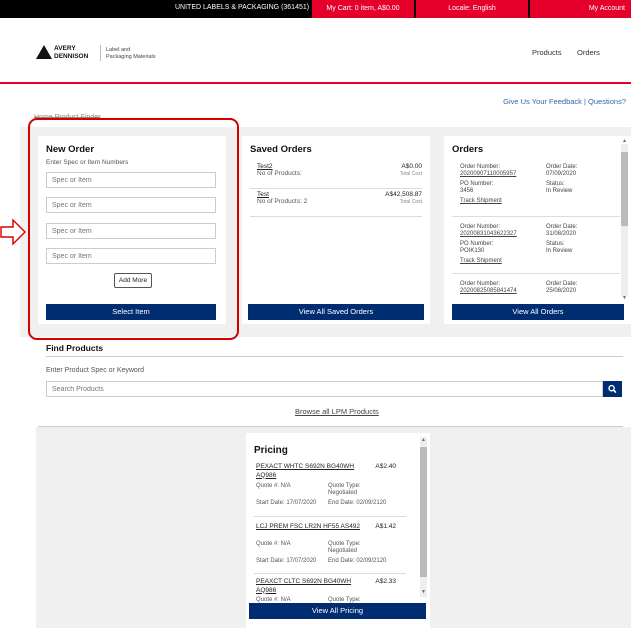 The width and height of the screenshot is (631, 628). I want to click on search-products-input, so click(324, 389).